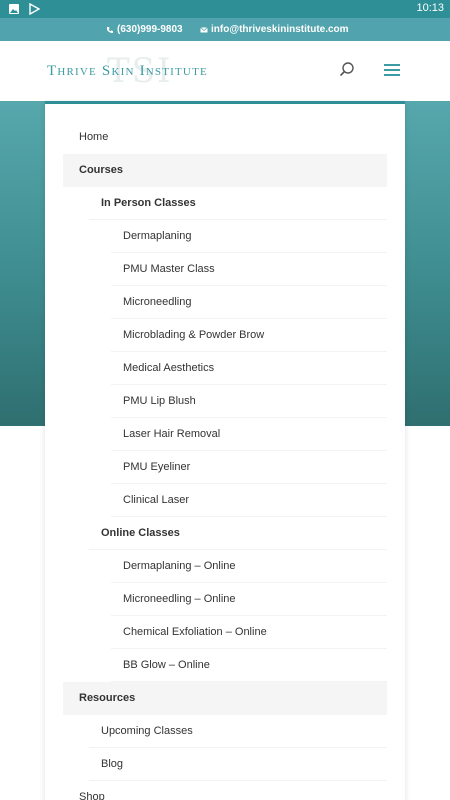 This screenshot has height=800, width=450. What do you see at coordinates (225, 137) in the screenshot?
I see `menu-item-home: Home` at bounding box center [225, 137].